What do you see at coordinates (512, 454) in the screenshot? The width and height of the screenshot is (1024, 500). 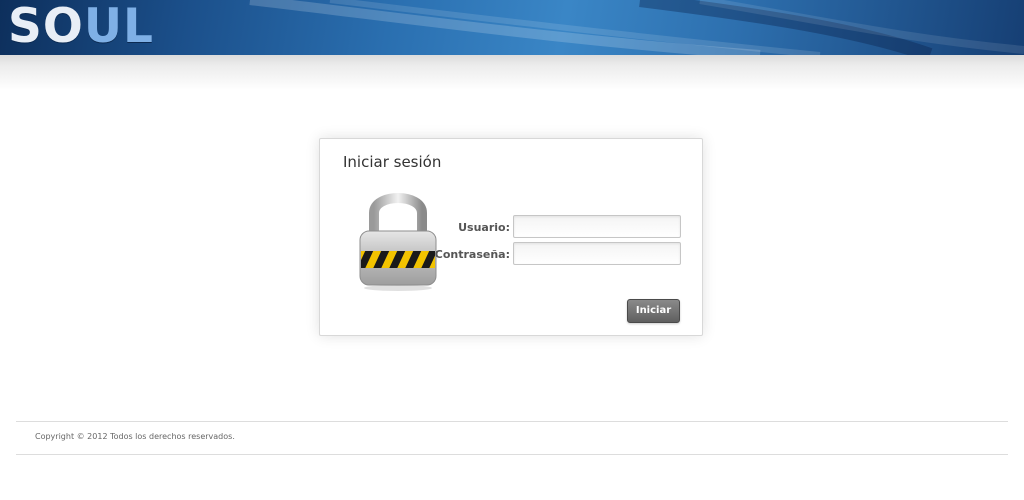 I see `footer-divider-bottom` at bounding box center [512, 454].